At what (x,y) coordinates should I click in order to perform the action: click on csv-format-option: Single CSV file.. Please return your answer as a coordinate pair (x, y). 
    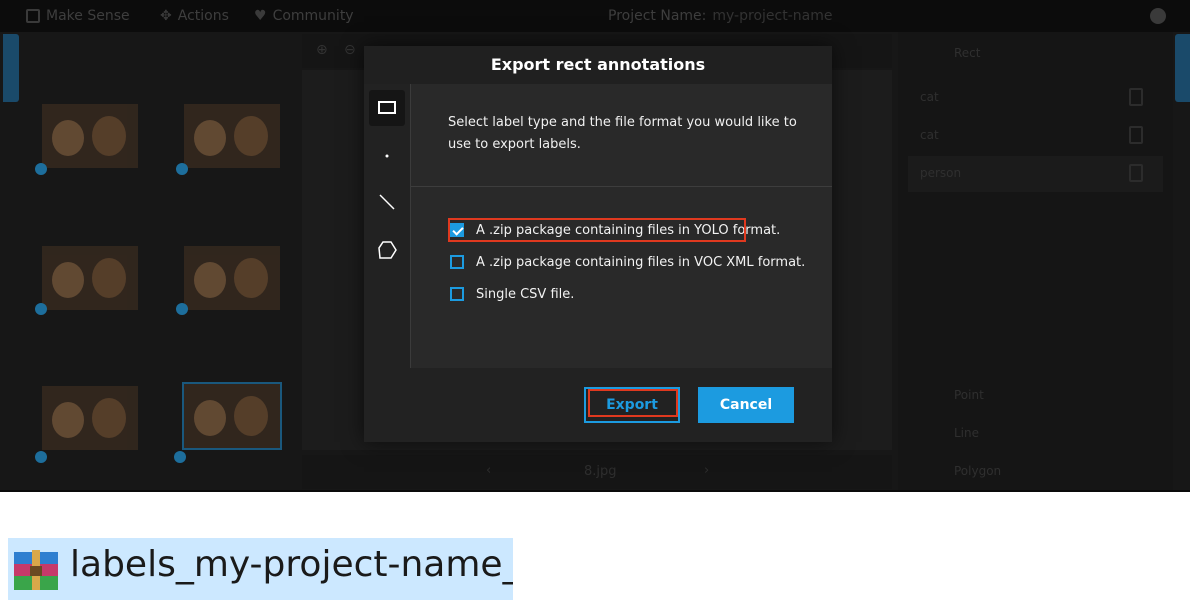
    Looking at the image, I should click on (512, 294).